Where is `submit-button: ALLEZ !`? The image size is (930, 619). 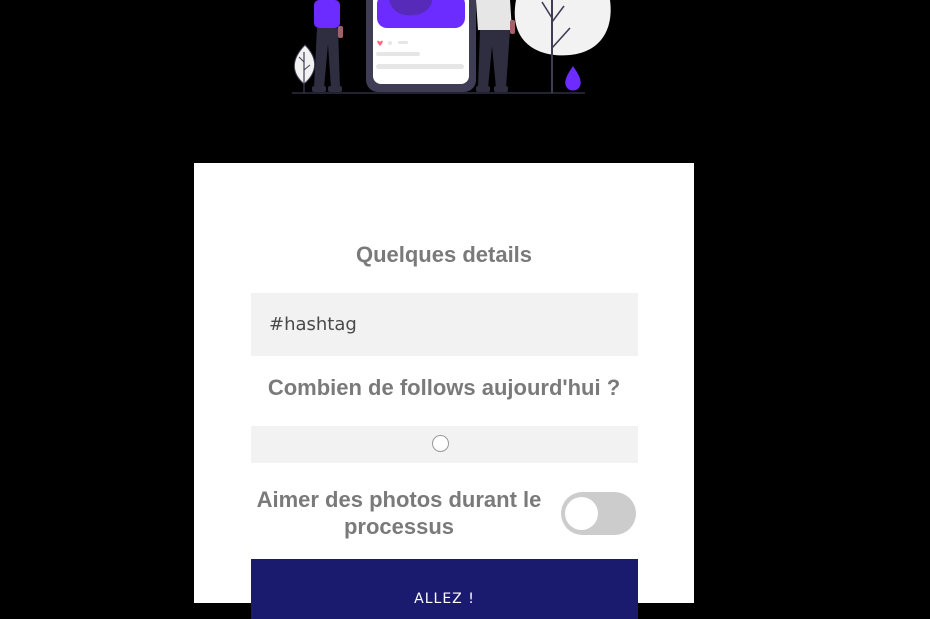
submit-button: ALLEZ ! is located at coordinates (444, 589).